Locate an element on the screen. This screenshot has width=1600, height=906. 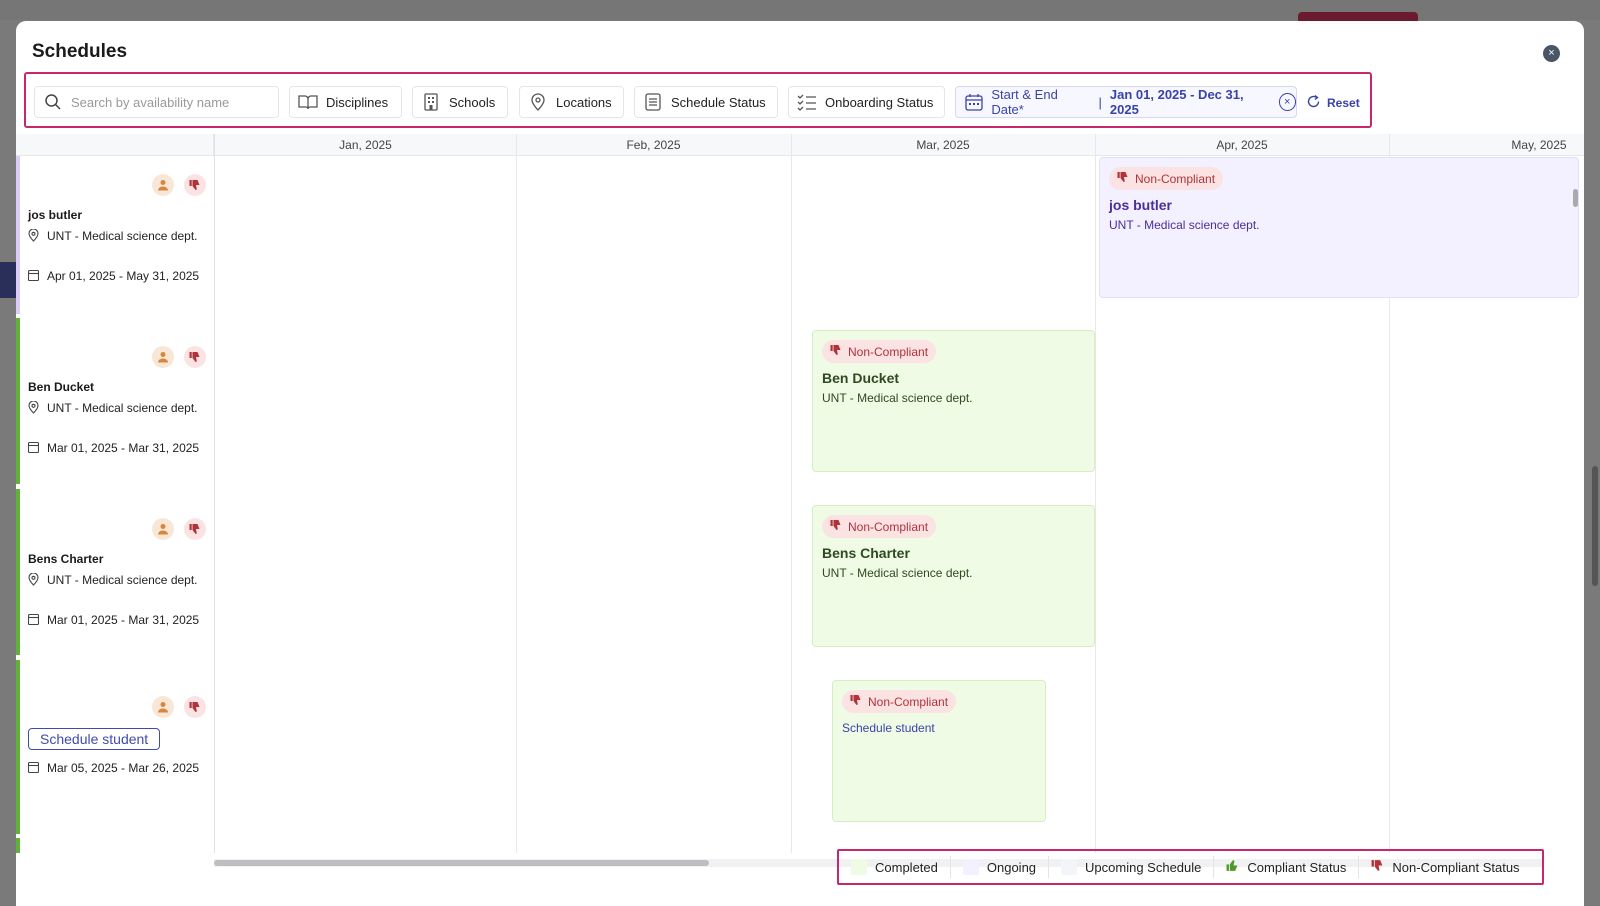
locations-filter: Locations is located at coordinates (571, 102).